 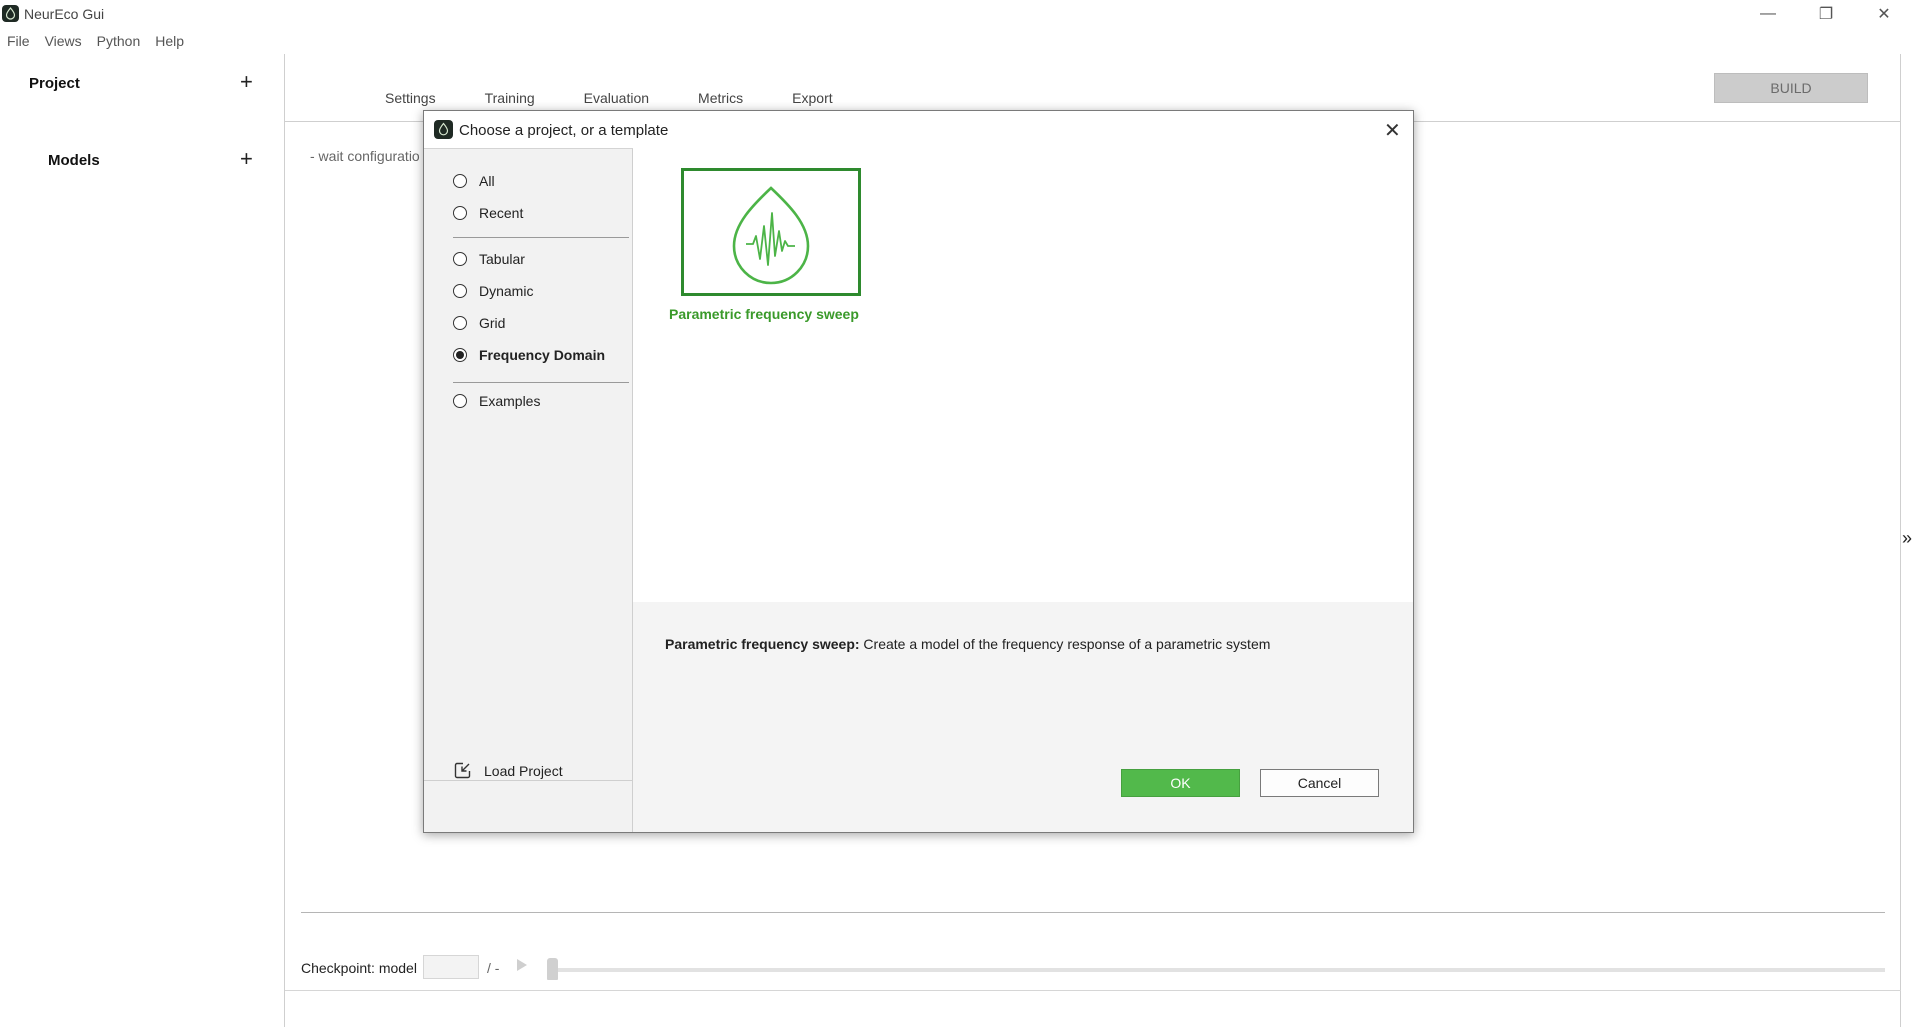 I want to click on app-logo-icon, so click(x=10, y=13).